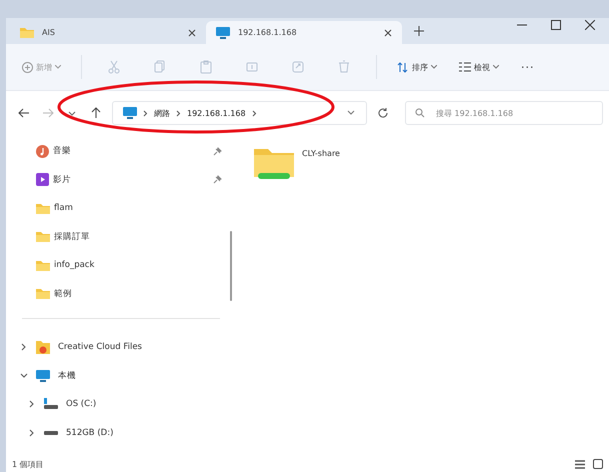 The width and height of the screenshot is (609, 472). What do you see at coordinates (120, 404) in the screenshot?
I see `tree-item: OS (C:)` at bounding box center [120, 404].